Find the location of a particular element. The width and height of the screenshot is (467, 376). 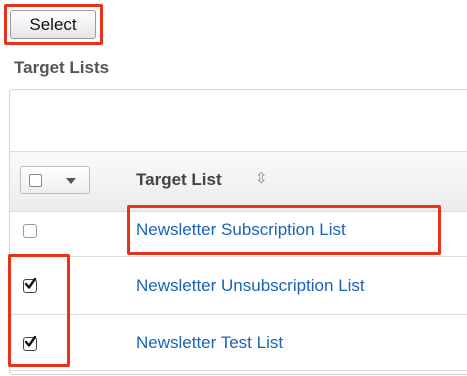

section-title: Target Lists is located at coordinates (62, 67).